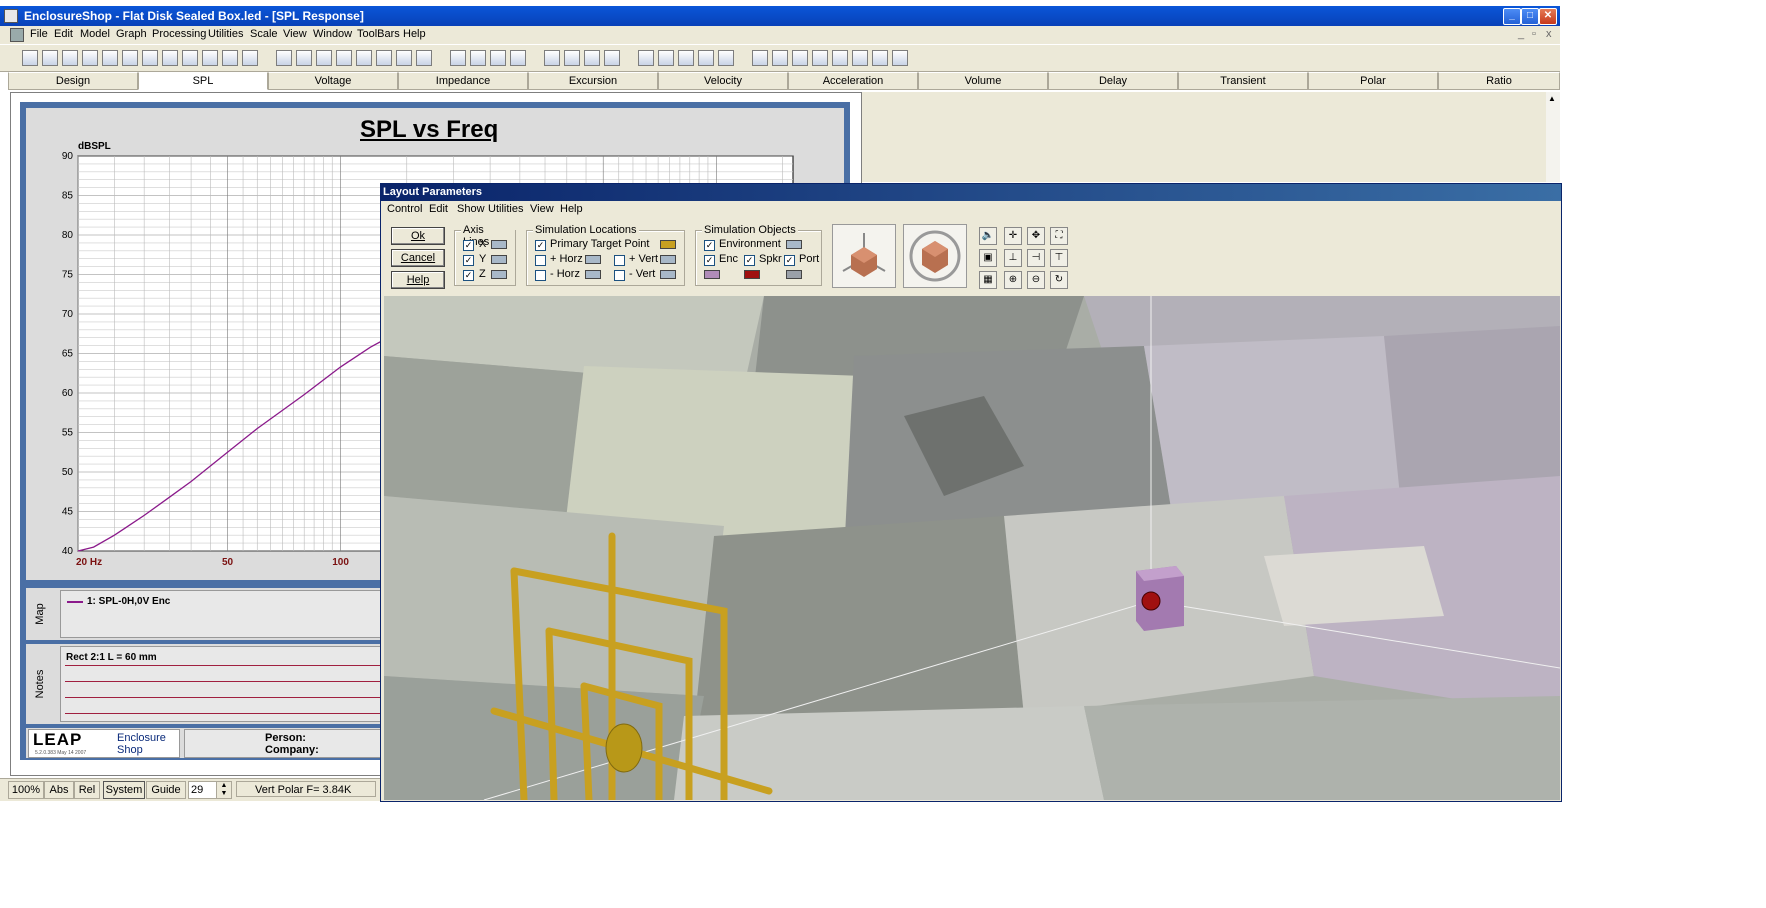  I want to click on zoom-in-icon, so click(284, 58).